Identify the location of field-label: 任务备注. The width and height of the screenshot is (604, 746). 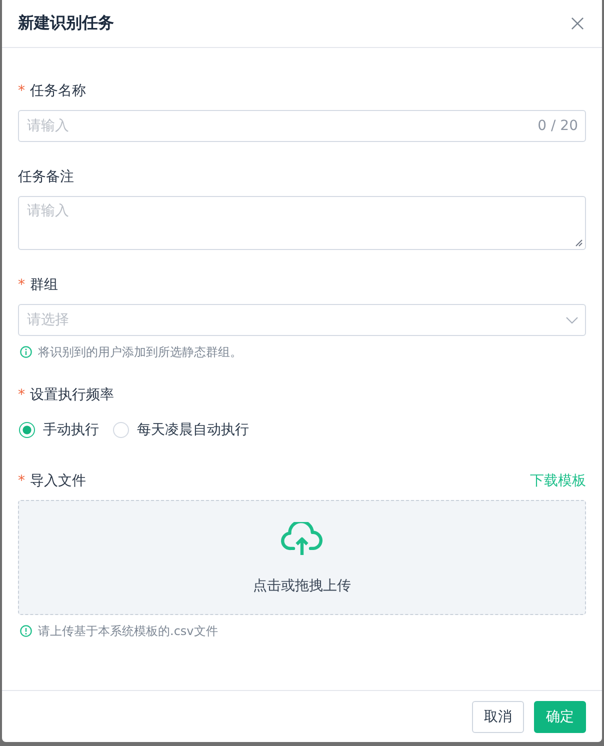
(46, 177).